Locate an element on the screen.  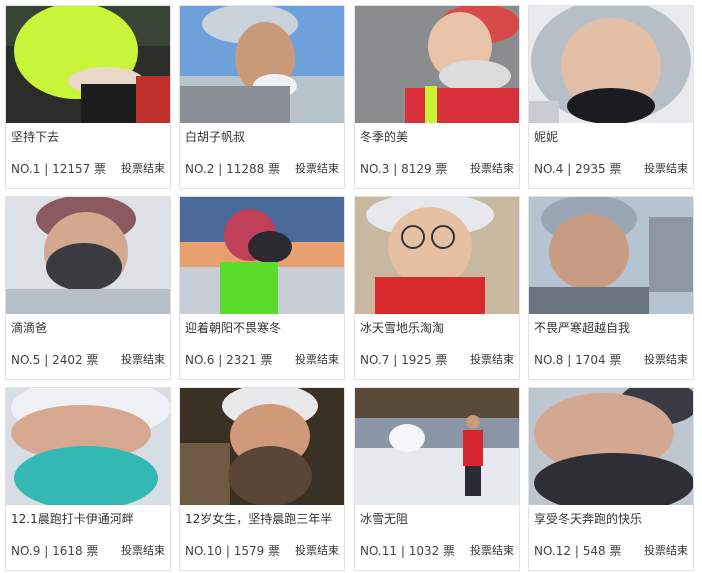
entry-number: NO.4 is located at coordinates (549, 169).